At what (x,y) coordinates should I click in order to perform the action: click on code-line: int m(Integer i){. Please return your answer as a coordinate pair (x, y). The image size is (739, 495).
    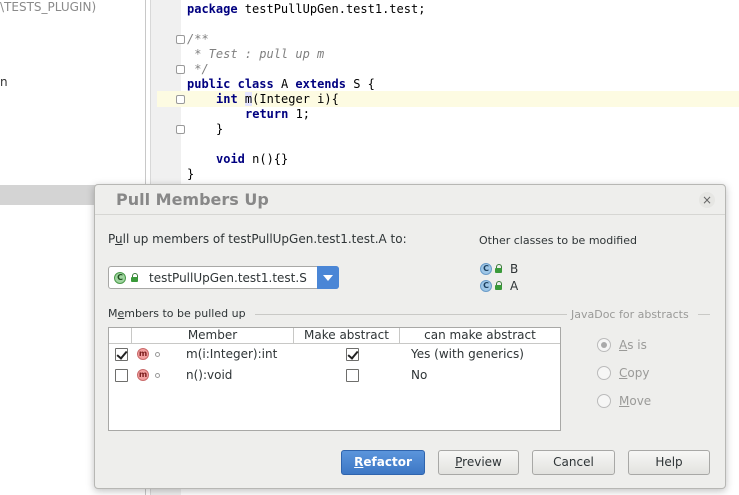
    Looking at the image, I should click on (277, 99).